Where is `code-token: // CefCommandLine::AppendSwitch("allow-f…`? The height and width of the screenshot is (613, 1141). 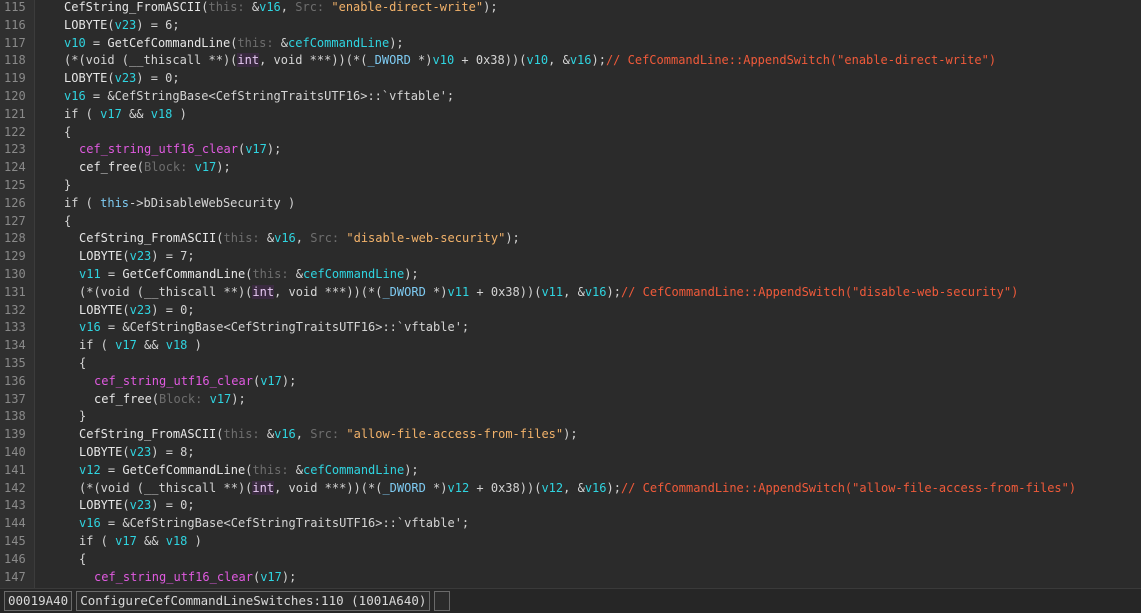
code-token: // CefCommandLine::AppendSwitch("allow-f… is located at coordinates (848, 487).